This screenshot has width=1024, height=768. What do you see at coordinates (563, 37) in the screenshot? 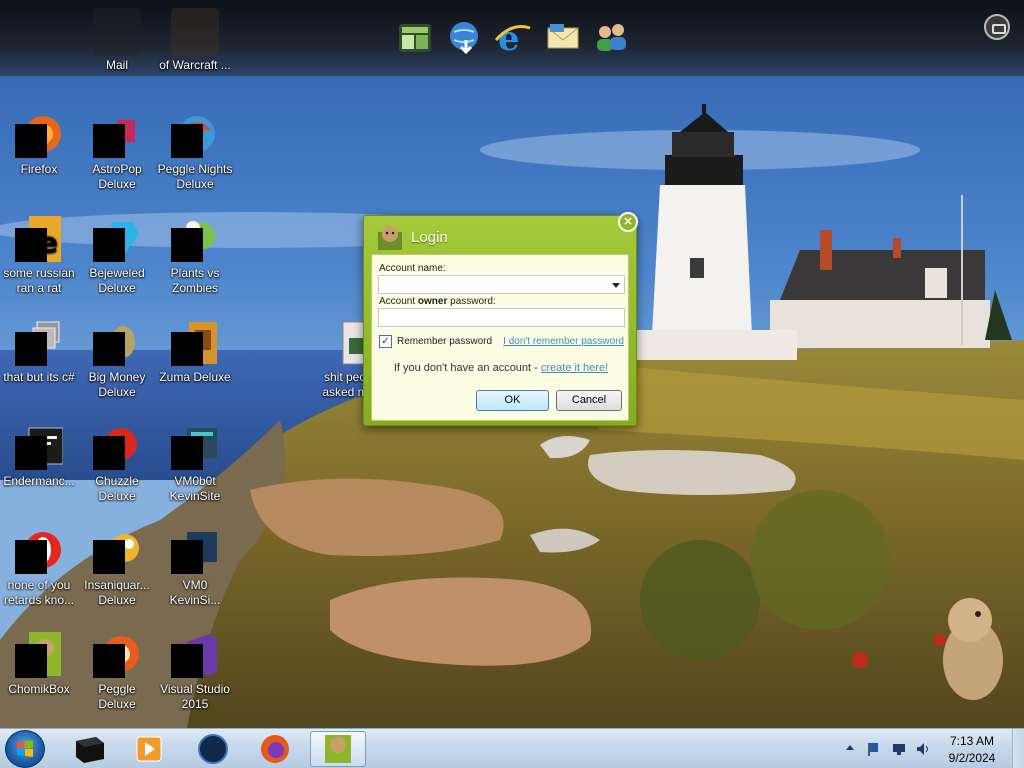
I see `mail-envelope-icon` at bounding box center [563, 37].